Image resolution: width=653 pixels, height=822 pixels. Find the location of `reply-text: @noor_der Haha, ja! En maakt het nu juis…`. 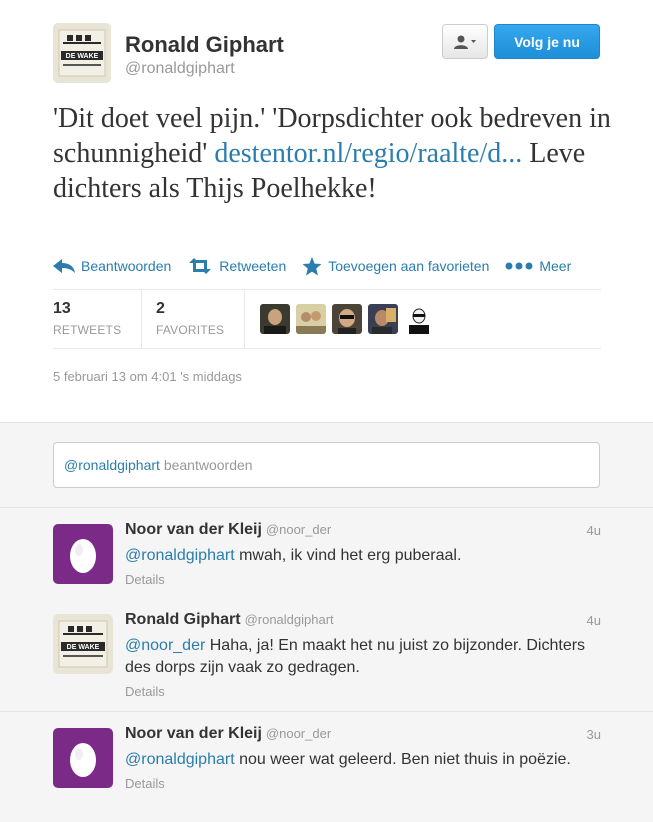

reply-text: @noor_der Haha, ja! En maakt het nu juis… is located at coordinates (360, 669).